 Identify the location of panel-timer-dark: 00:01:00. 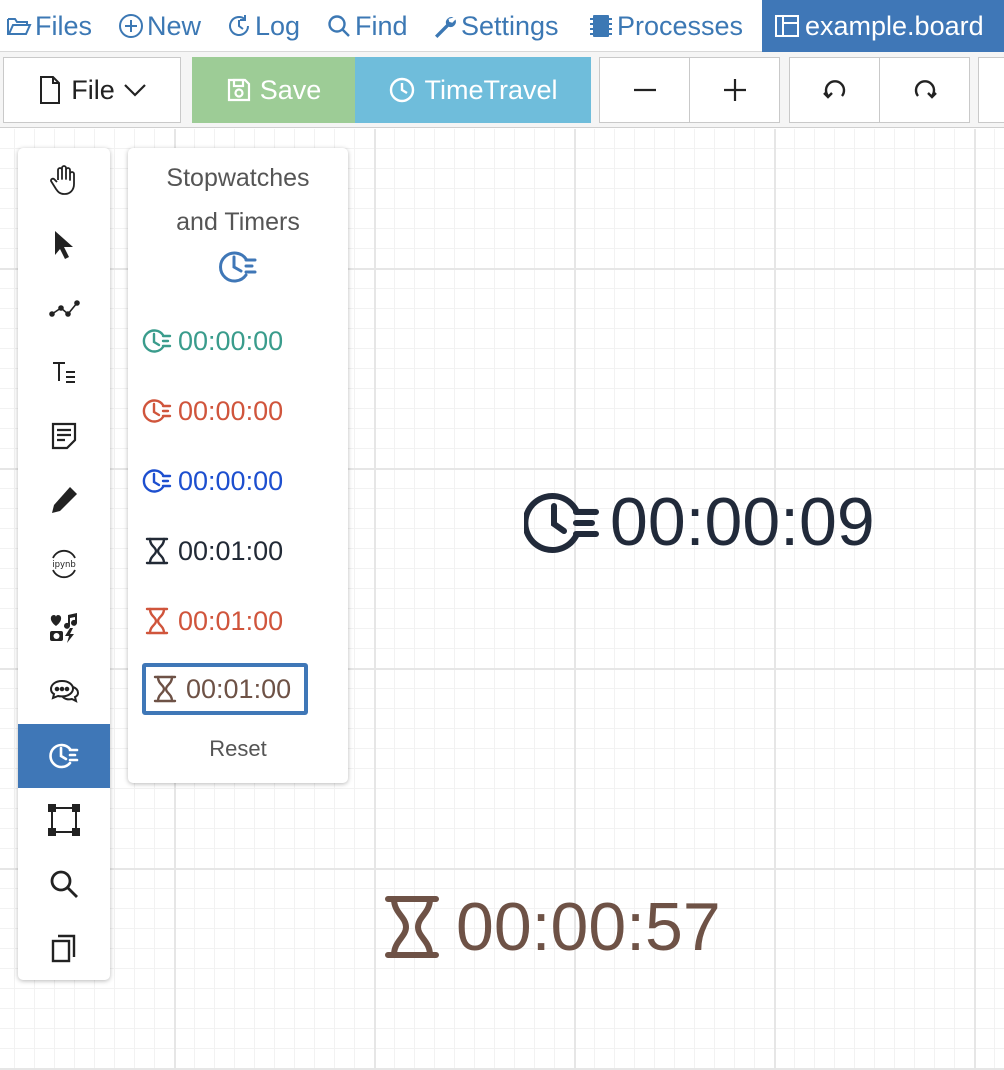
(225, 551).